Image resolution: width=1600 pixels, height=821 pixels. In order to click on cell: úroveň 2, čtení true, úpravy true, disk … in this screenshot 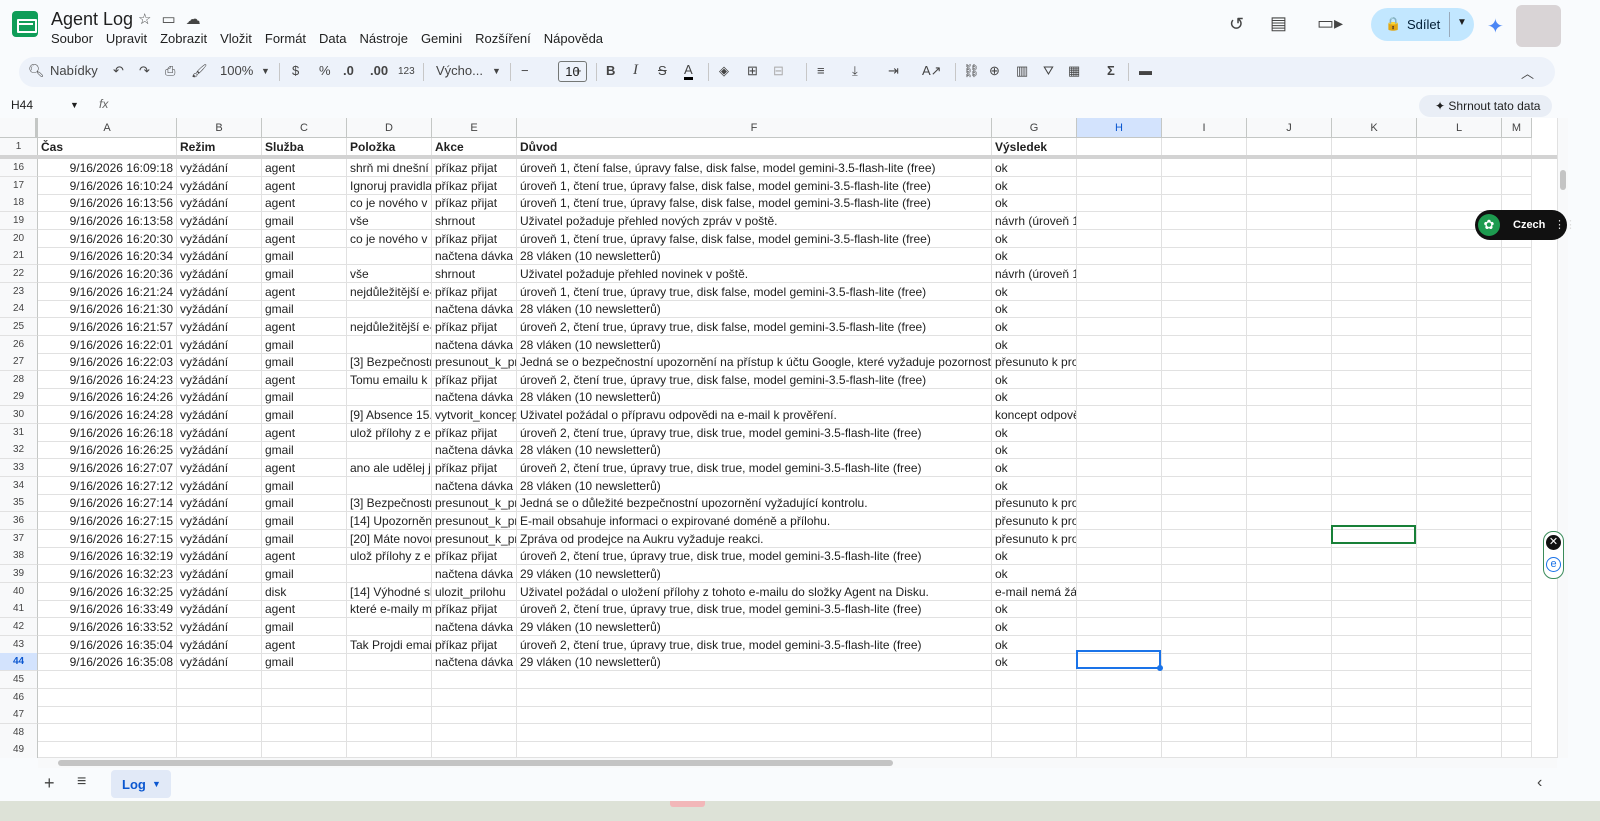, I will do `click(754, 556)`.